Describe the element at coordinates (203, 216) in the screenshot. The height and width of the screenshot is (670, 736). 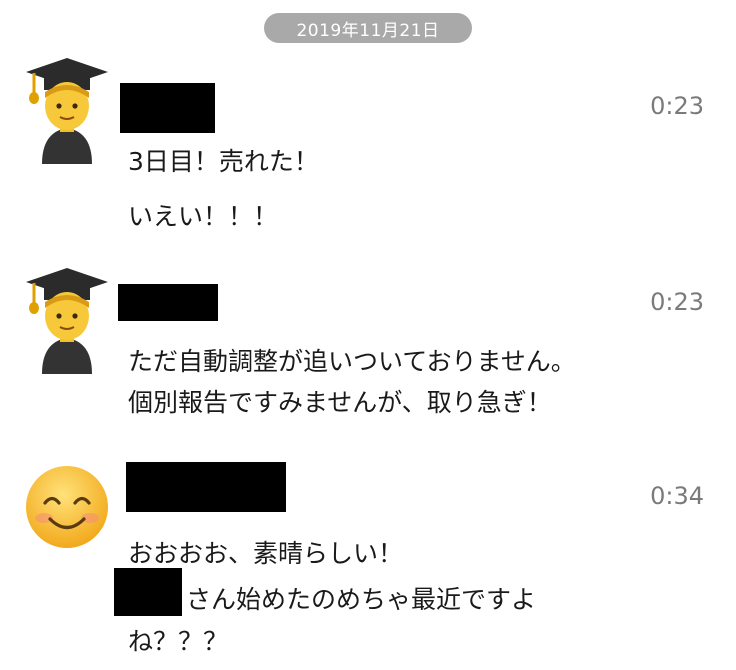
I see `message-text: いえい！！！` at that location.